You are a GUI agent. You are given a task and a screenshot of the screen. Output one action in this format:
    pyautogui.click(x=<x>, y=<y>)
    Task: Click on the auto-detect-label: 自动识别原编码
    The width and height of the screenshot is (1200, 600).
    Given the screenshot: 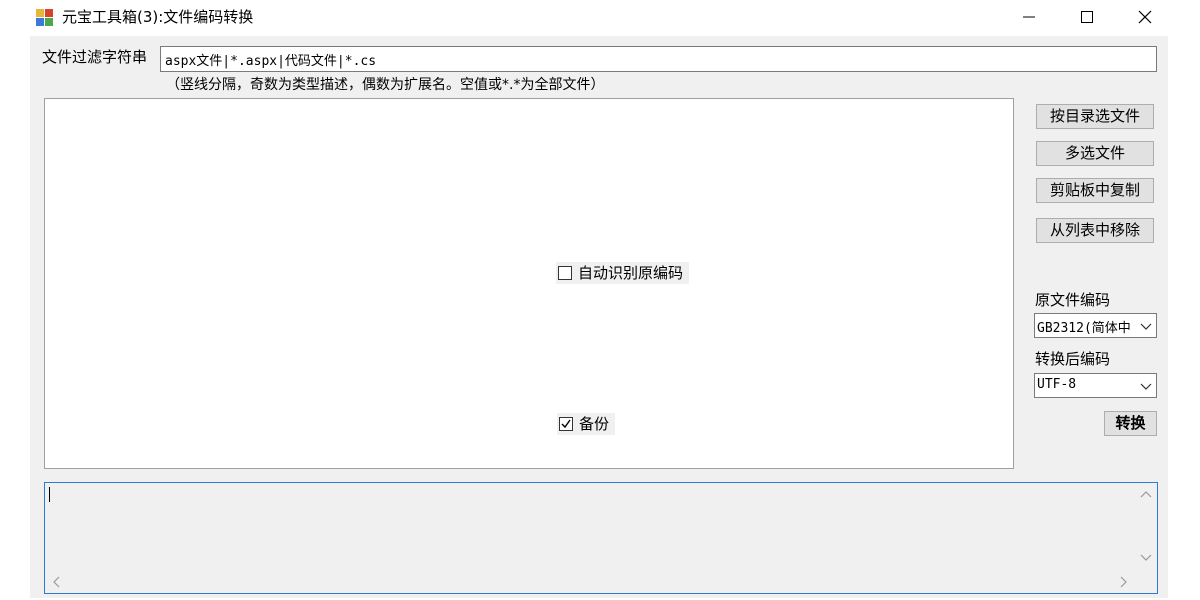 What is the action you would take?
    pyautogui.click(x=631, y=273)
    